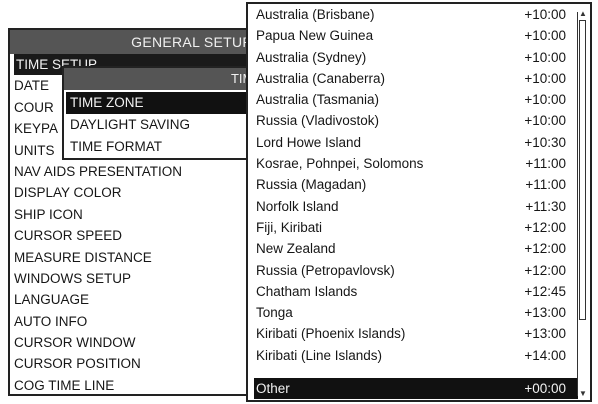  What do you see at coordinates (416, 270) in the screenshot?
I see `time-zone-item: Russia (Petropavlovsk) +12:00` at bounding box center [416, 270].